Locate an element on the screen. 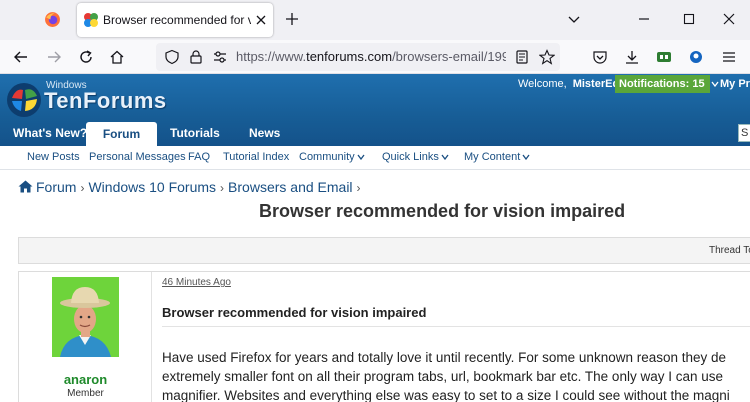 This screenshot has height=402, width=750. logo-tenforums-text: TenForums is located at coordinates (105, 101).